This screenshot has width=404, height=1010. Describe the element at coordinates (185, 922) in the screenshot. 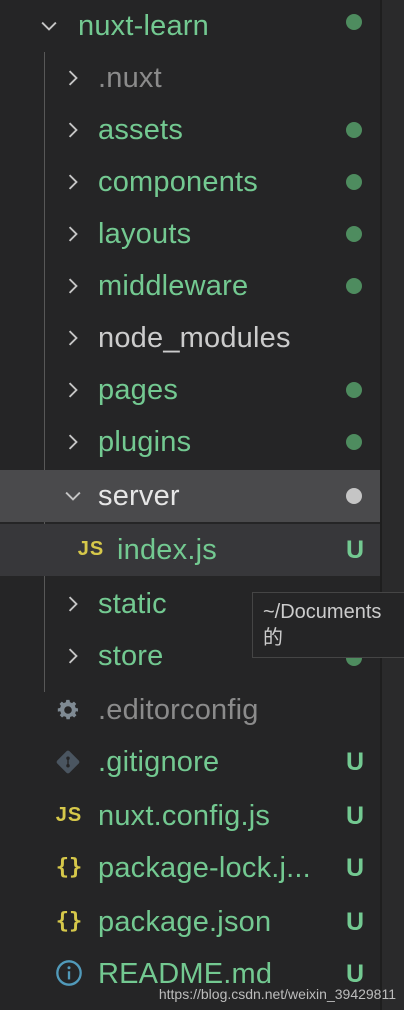

I see `tree-item-label: package.json` at that location.